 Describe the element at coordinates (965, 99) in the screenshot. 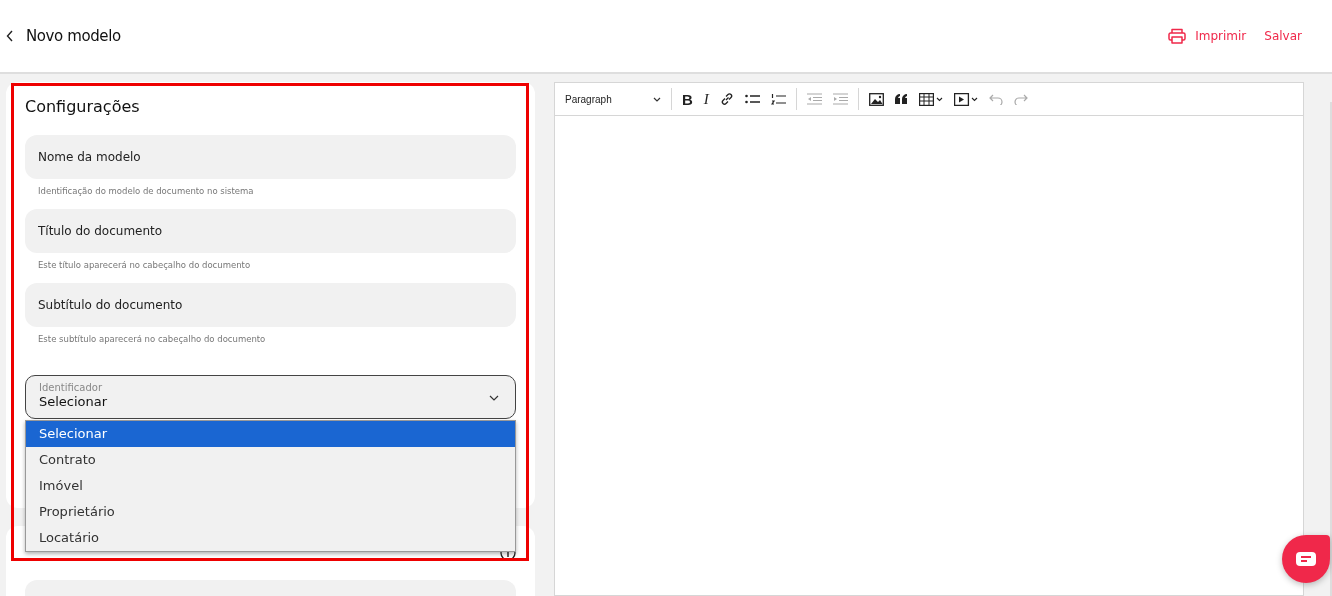

I see `media-icon` at that location.